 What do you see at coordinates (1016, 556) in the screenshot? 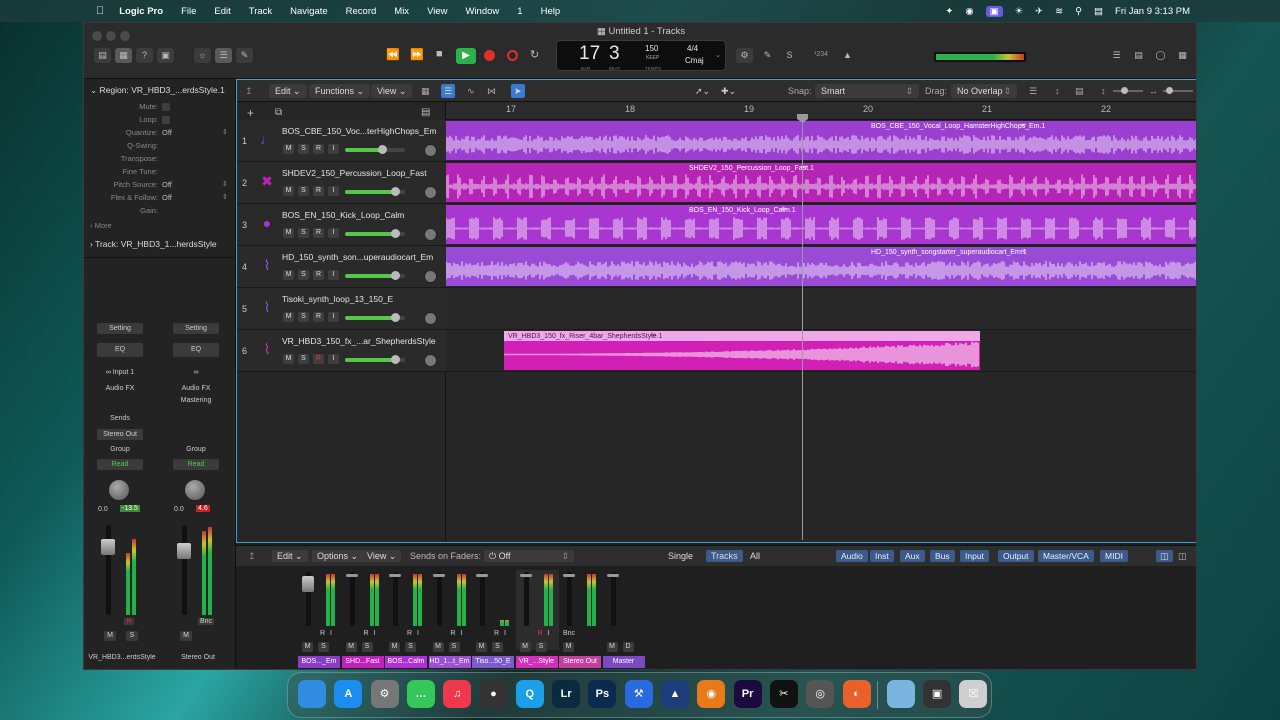
I see `filter-output: Output` at bounding box center [1016, 556].